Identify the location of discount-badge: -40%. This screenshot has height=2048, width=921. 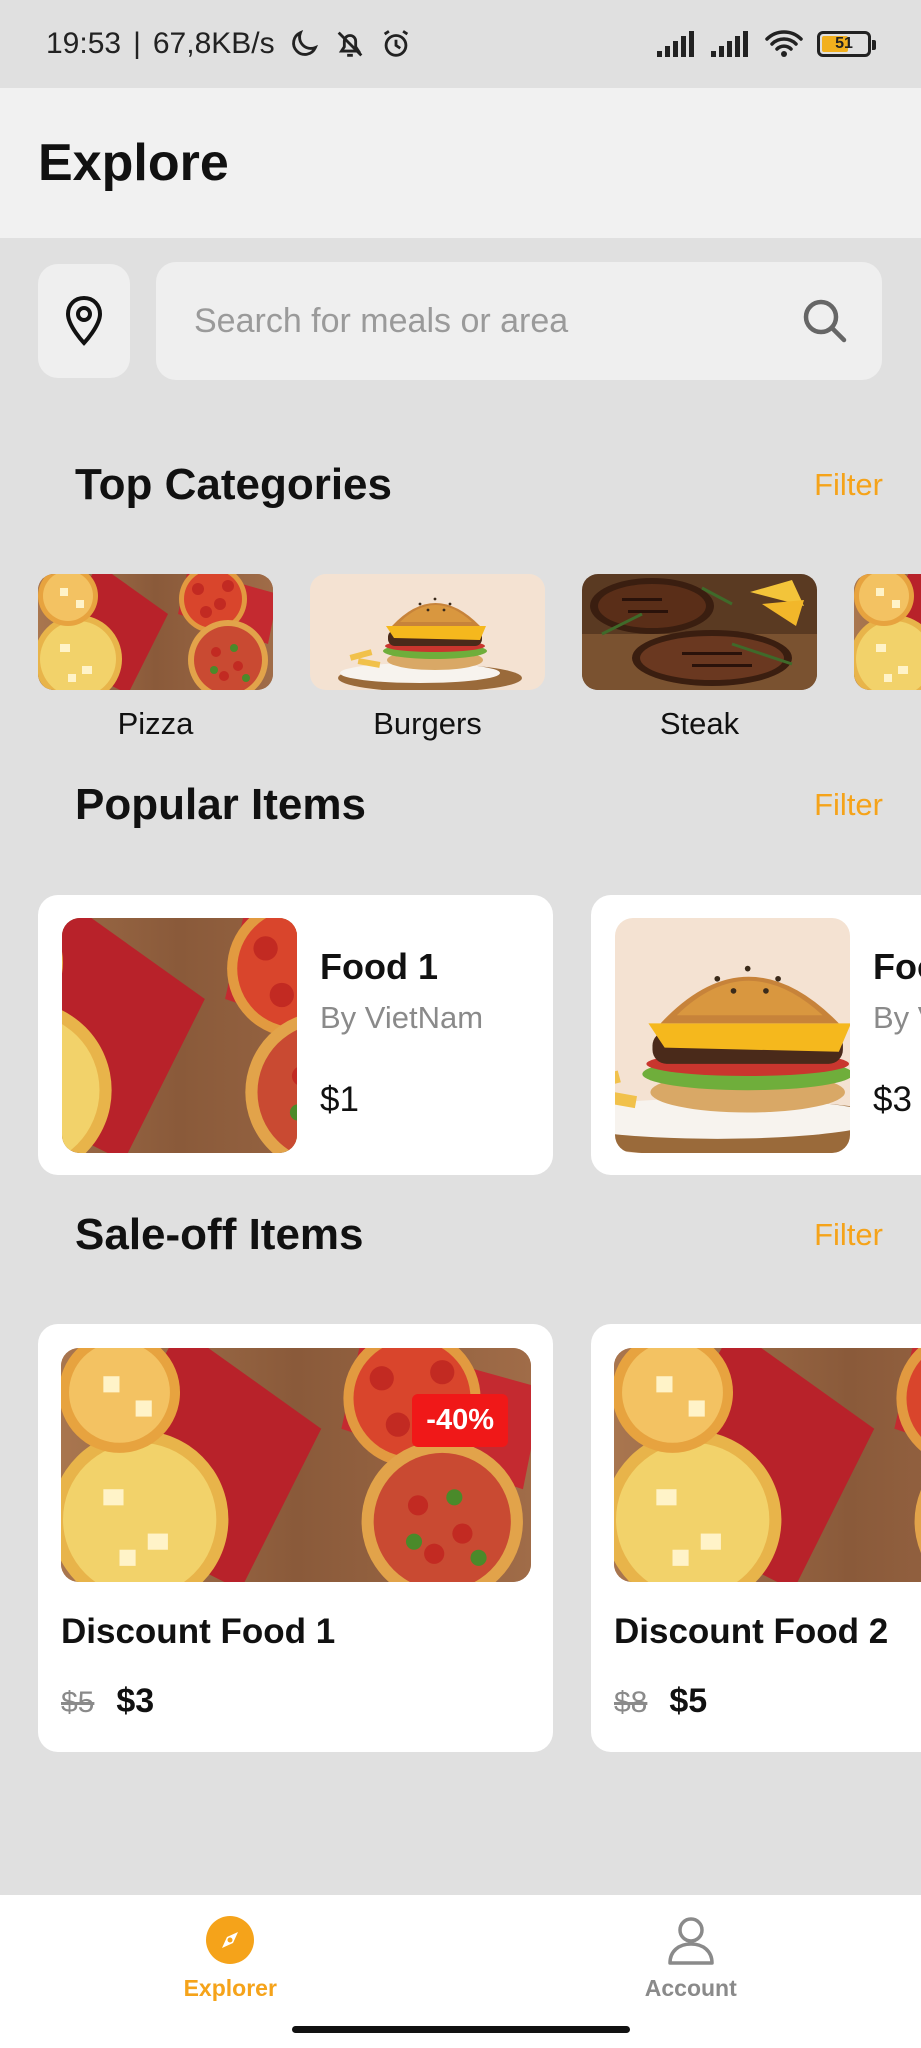
(460, 1420).